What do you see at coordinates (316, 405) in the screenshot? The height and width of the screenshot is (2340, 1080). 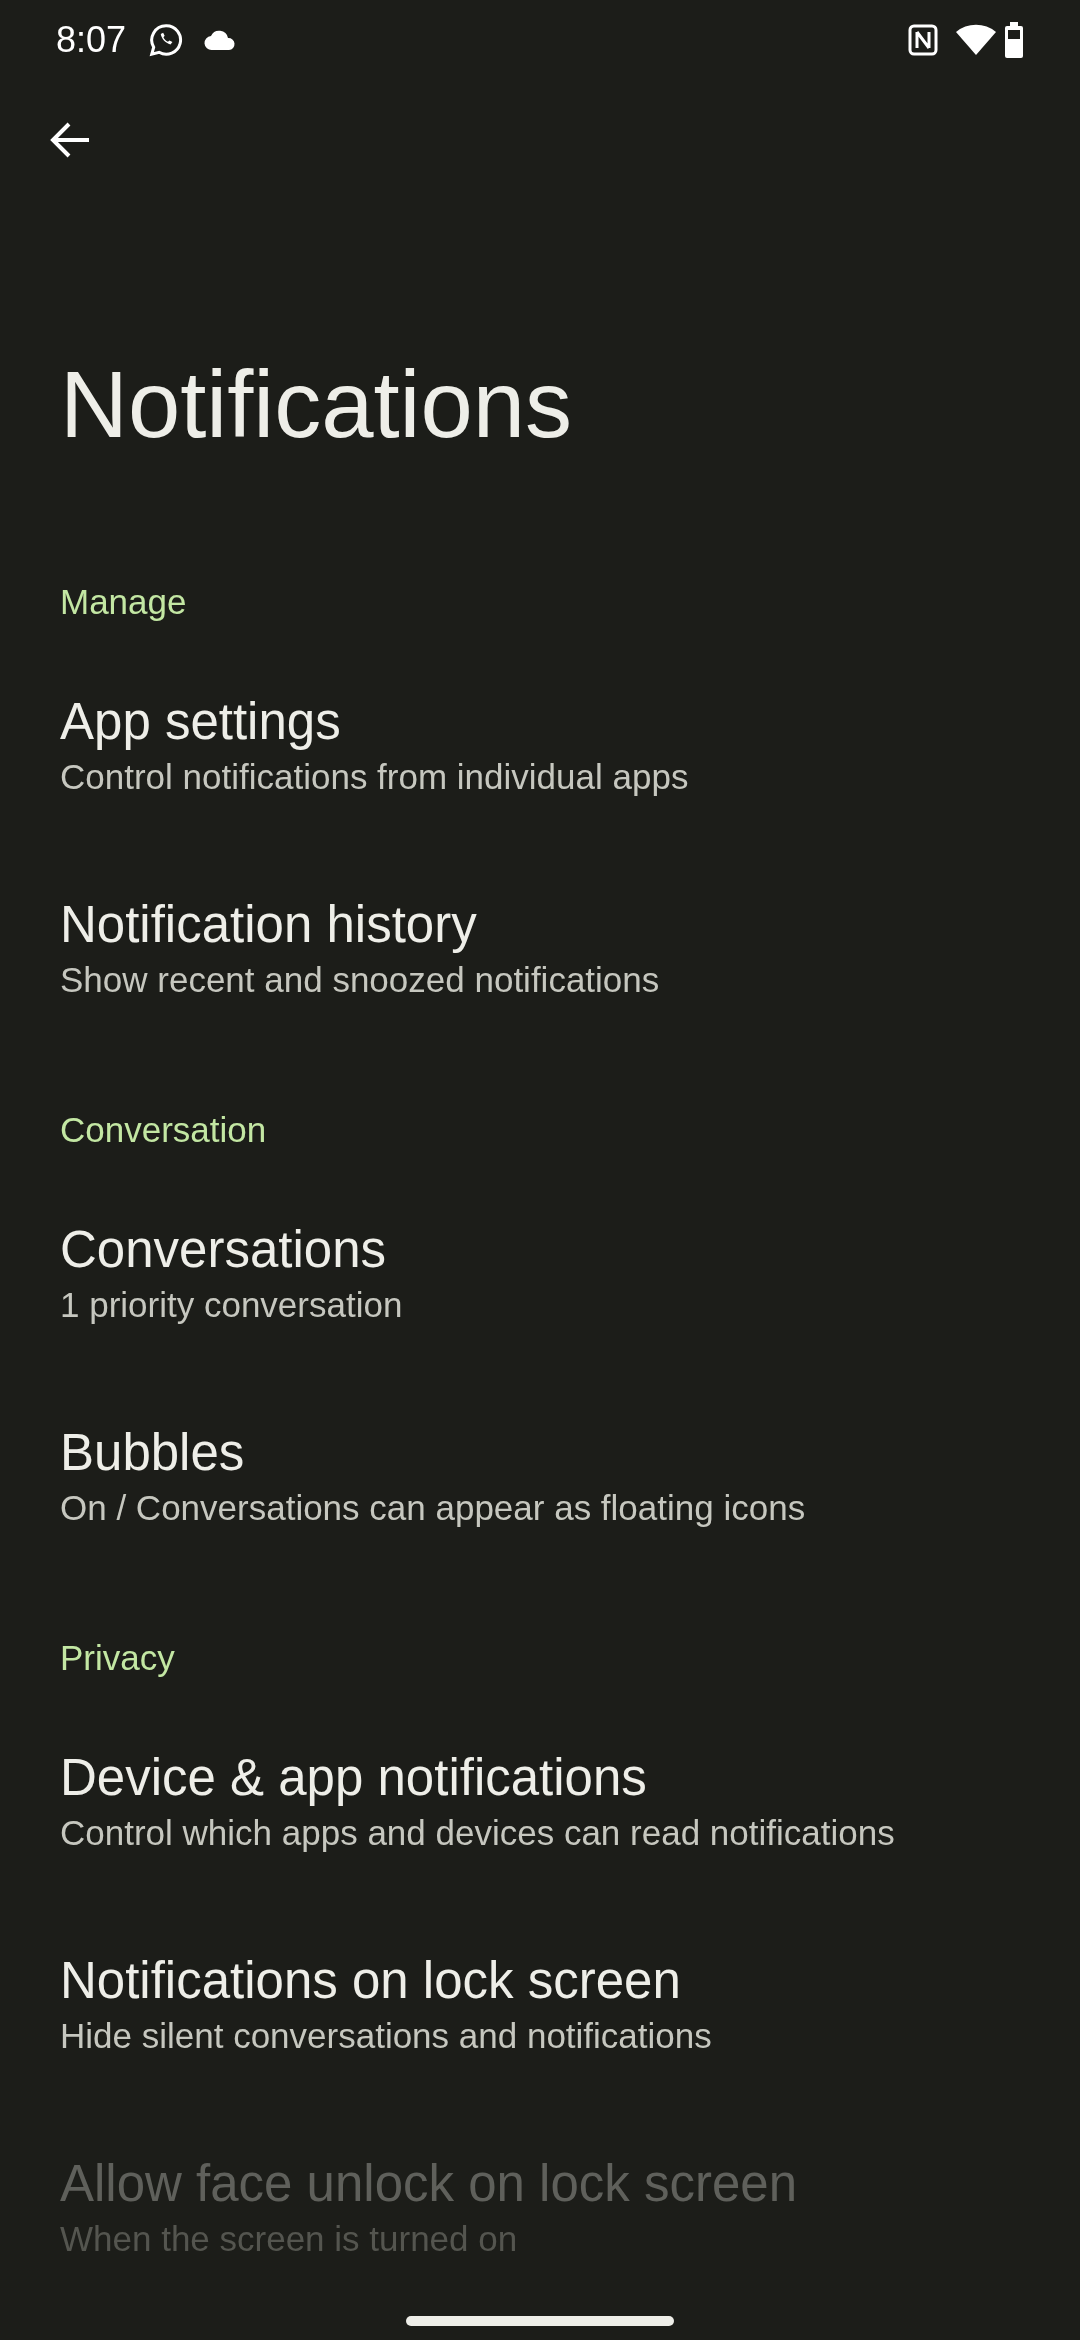 I see `page-title: Notifications` at bounding box center [316, 405].